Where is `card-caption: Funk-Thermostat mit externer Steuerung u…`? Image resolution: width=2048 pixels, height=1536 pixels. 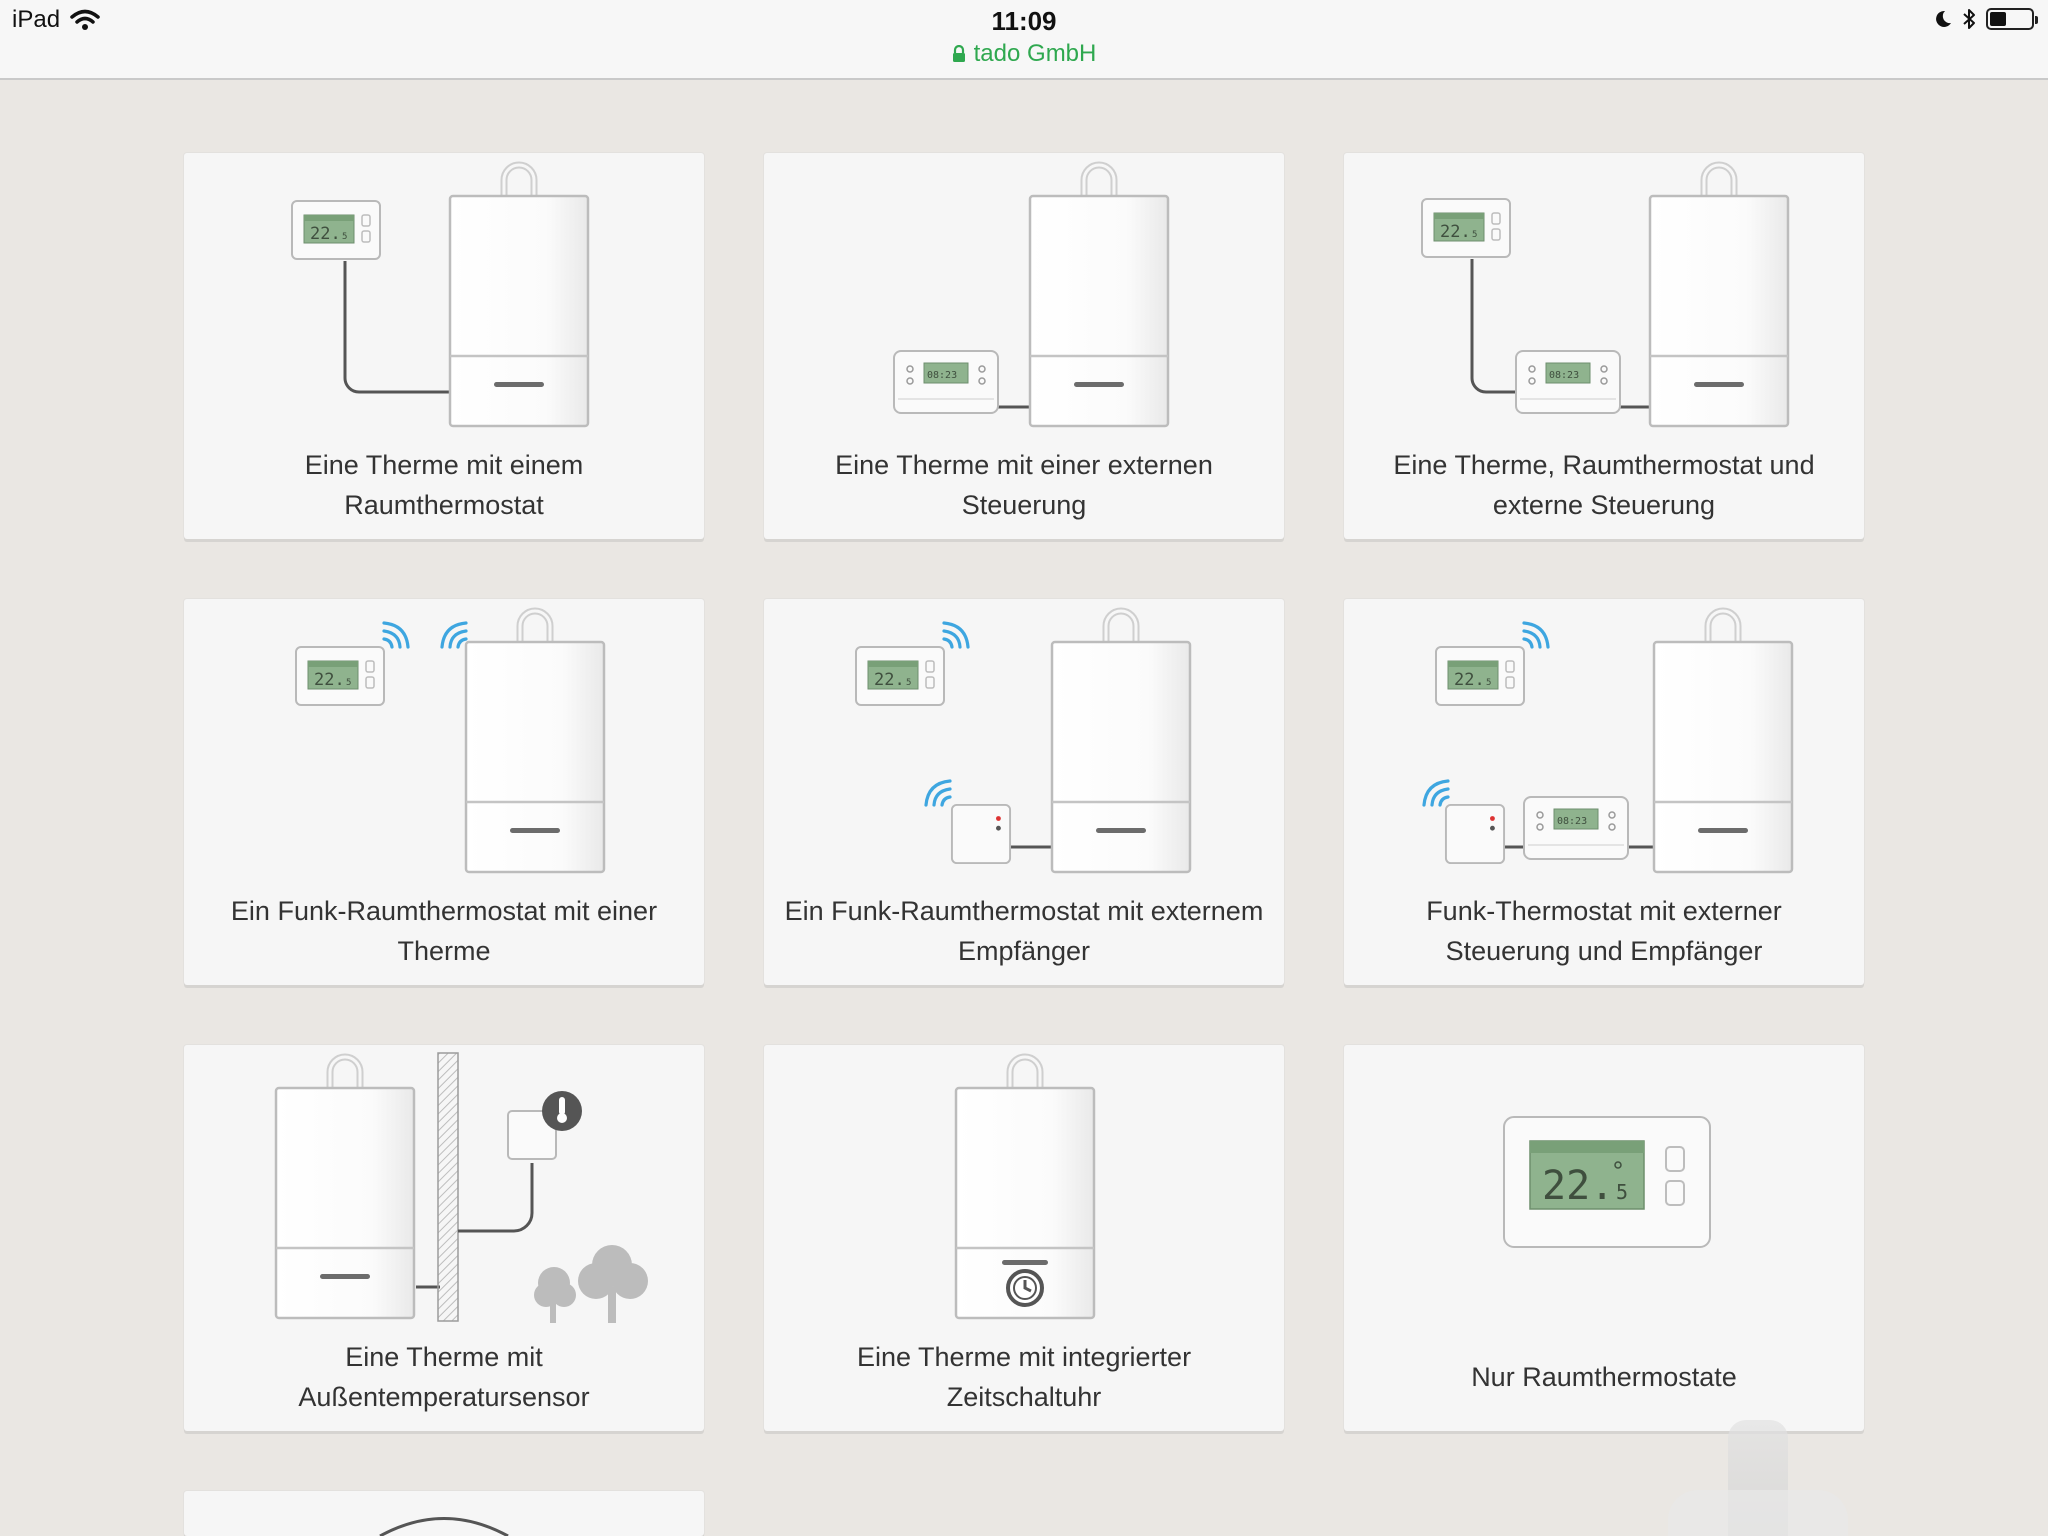 card-caption: Funk-Thermostat mit externer Steuerung u… is located at coordinates (1604, 931).